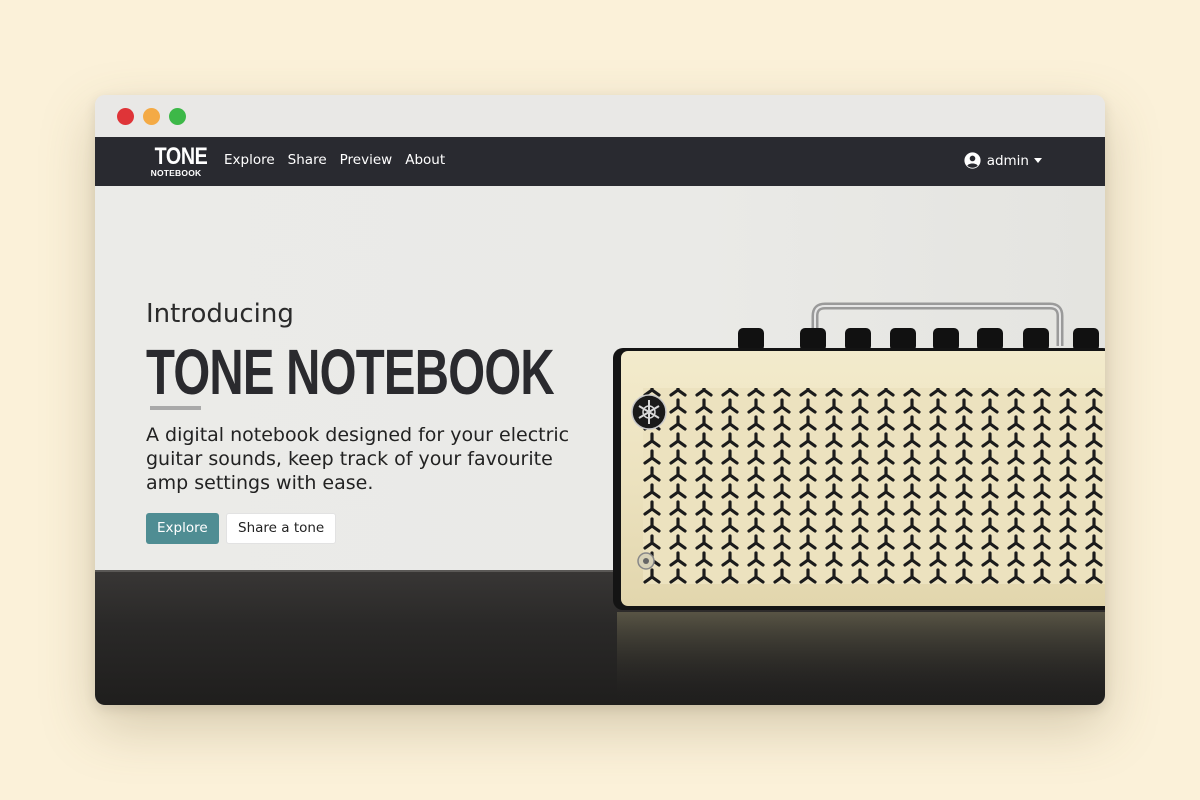 The height and width of the screenshot is (800, 1200). Describe the element at coordinates (972, 160) in the screenshot. I see `user-circle-icon` at that location.